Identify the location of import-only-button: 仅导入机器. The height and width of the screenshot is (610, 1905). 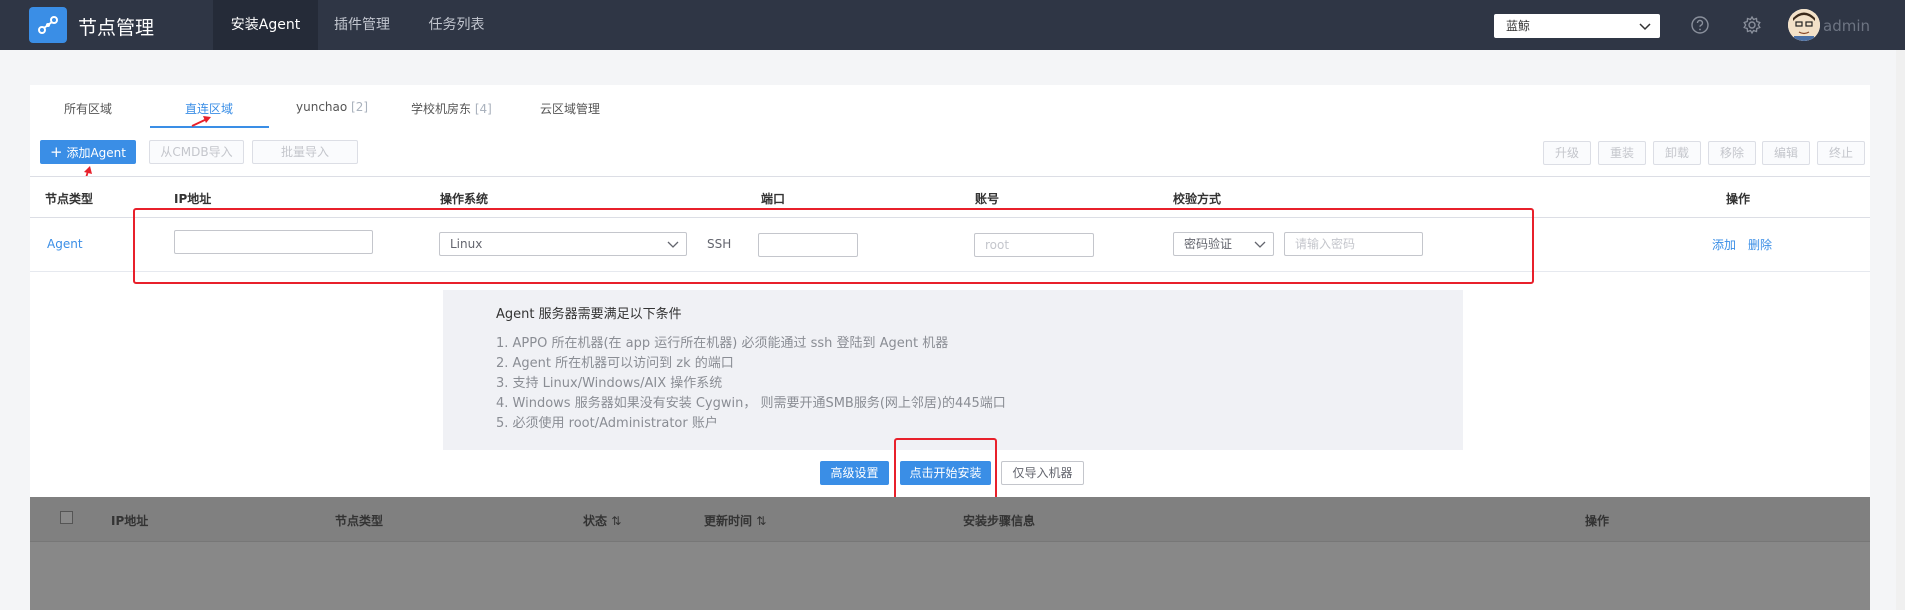
(1042, 473).